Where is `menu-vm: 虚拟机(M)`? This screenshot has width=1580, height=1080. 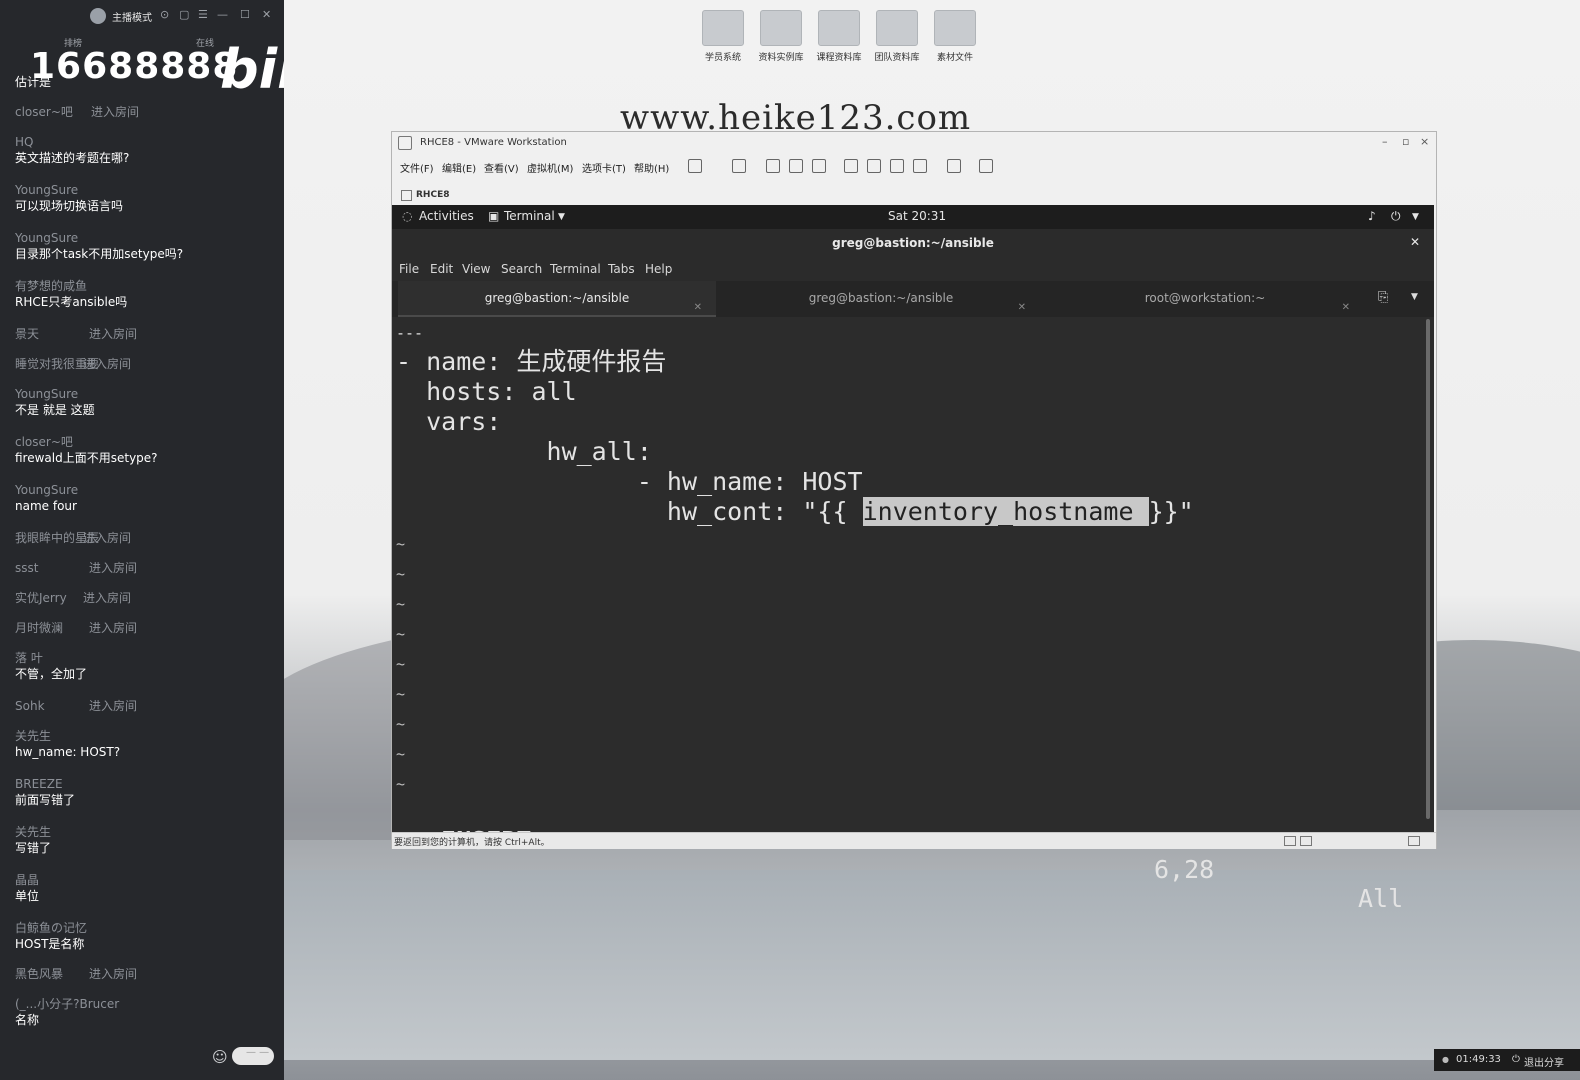
menu-vm: 虚拟机(M) is located at coordinates (550, 167).